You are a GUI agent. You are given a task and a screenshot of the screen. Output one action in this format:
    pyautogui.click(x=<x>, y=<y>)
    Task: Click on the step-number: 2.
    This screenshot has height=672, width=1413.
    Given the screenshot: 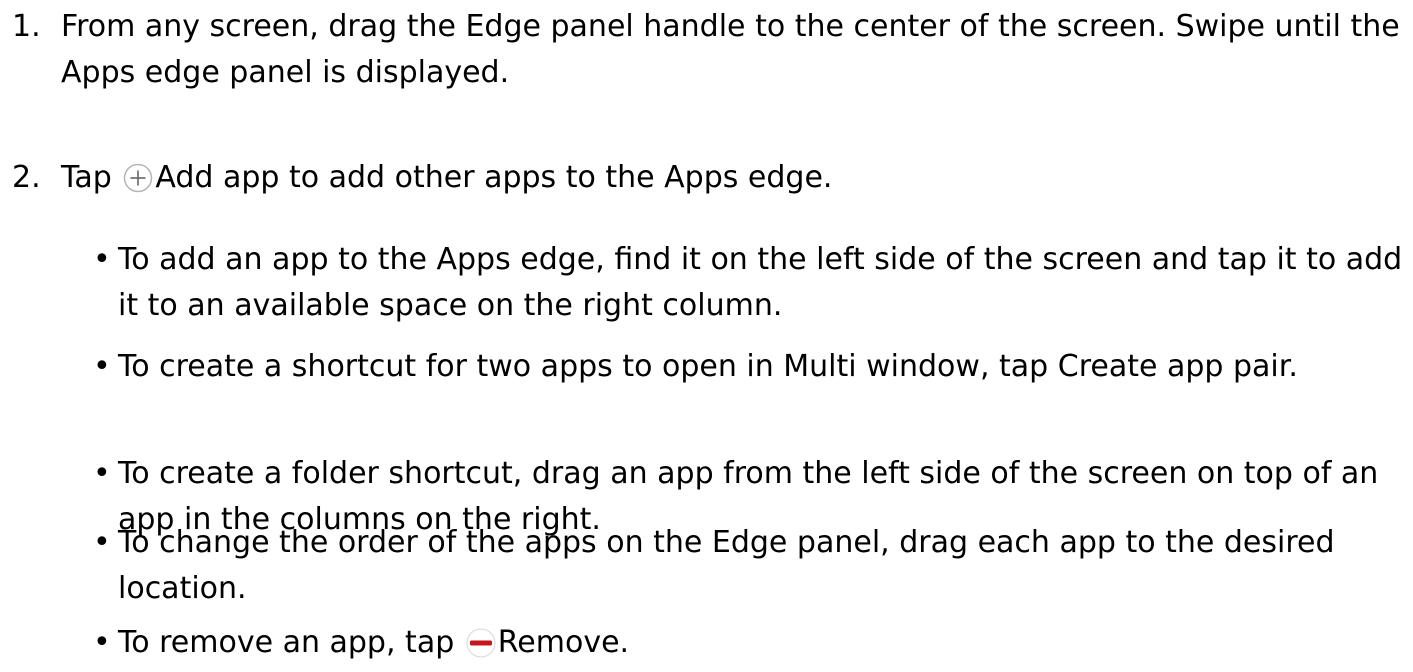 What is the action you would take?
    pyautogui.click(x=26, y=177)
    